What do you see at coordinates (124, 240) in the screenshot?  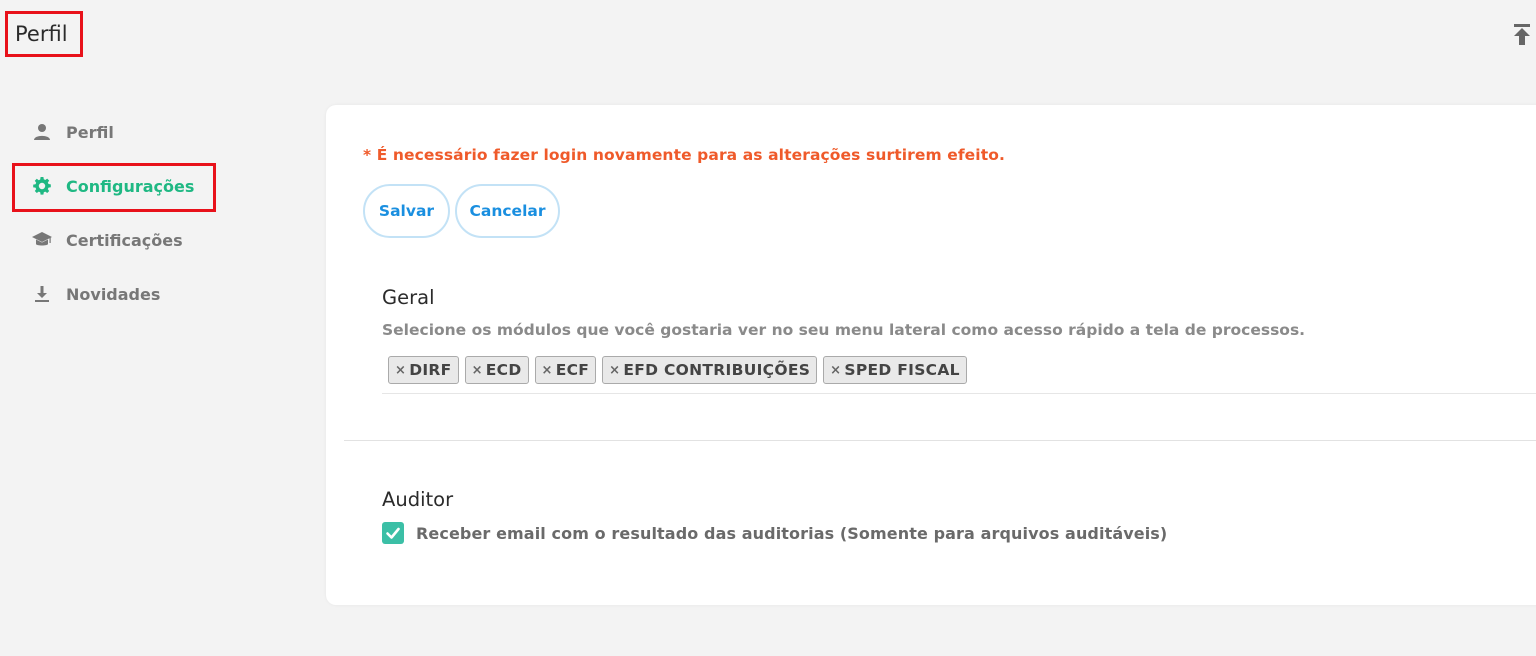 I see `sidebar-item-label: Certificações` at bounding box center [124, 240].